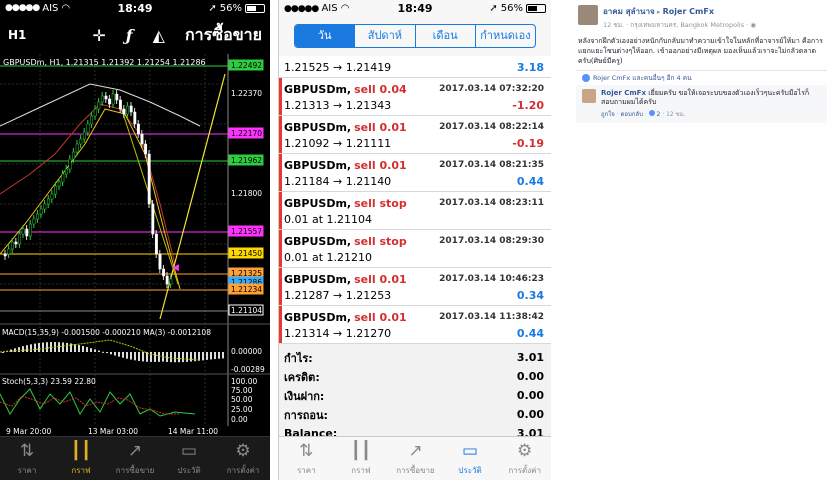 The width and height of the screenshot is (831, 480). What do you see at coordinates (159, 35) in the screenshot?
I see `objects-icon: ◭` at bounding box center [159, 35].